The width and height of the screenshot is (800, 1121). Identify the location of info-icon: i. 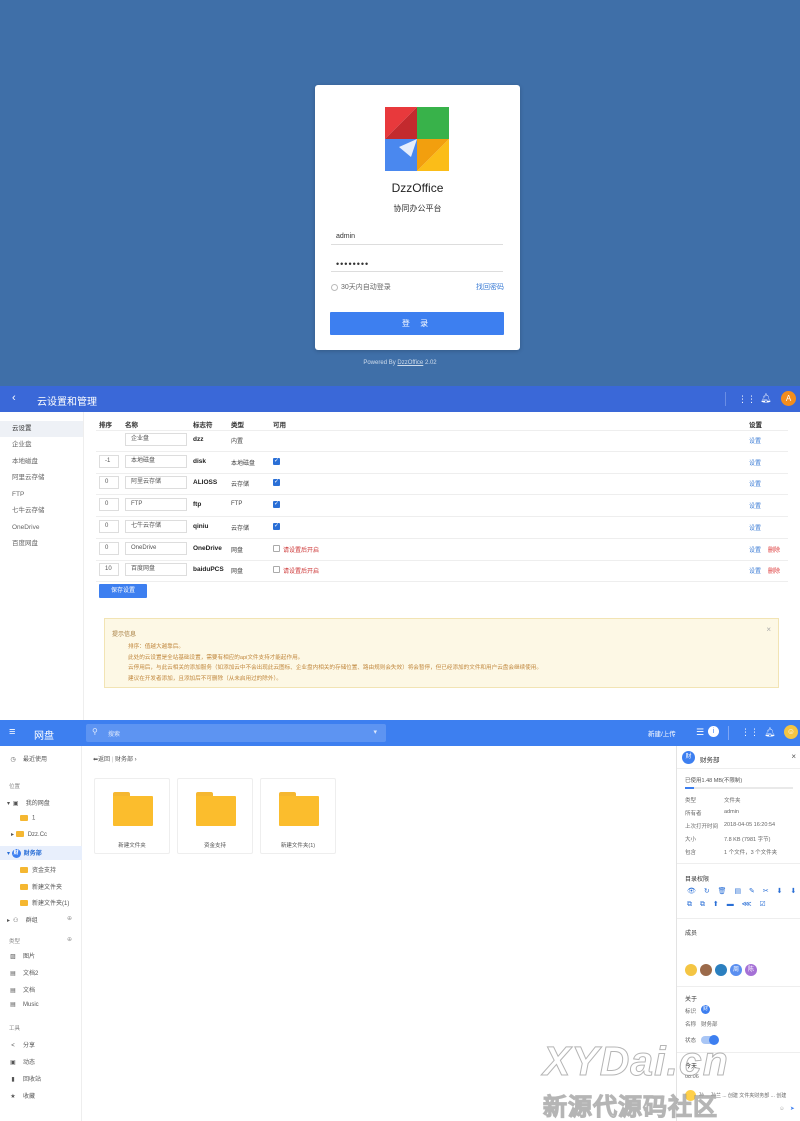
(713, 731).